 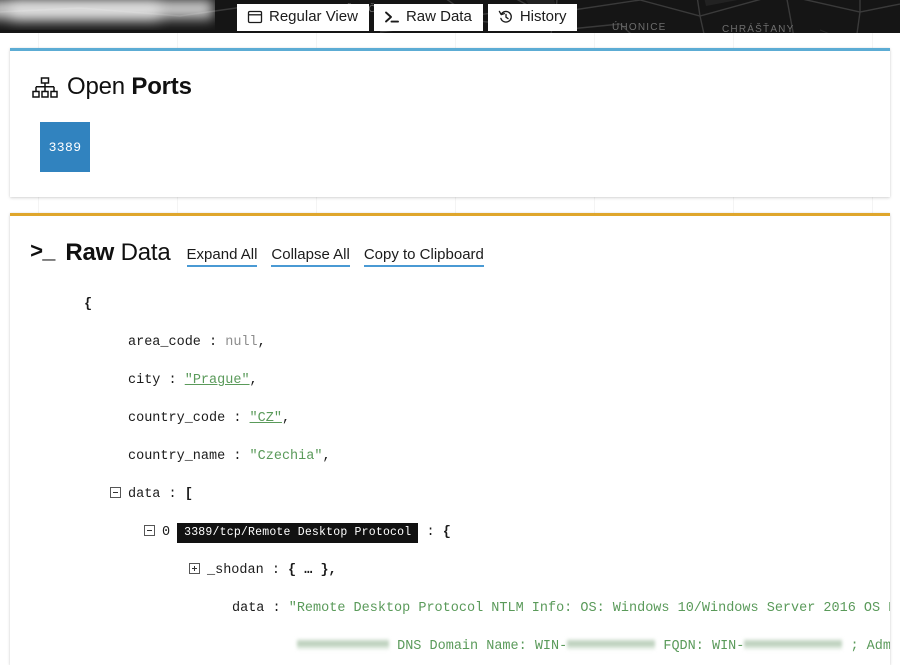 What do you see at coordinates (506, 17) in the screenshot?
I see `clock-history-icon` at bounding box center [506, 17].